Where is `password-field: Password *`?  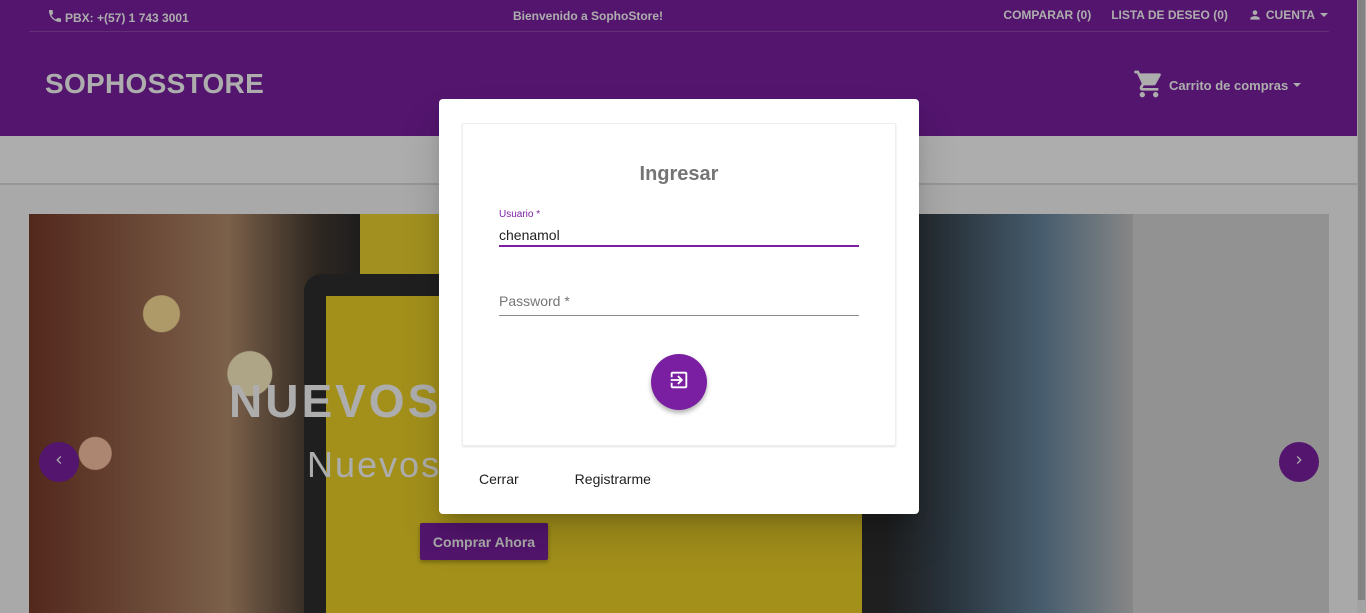
password-field: Password * is located at coordinates (679, 304).